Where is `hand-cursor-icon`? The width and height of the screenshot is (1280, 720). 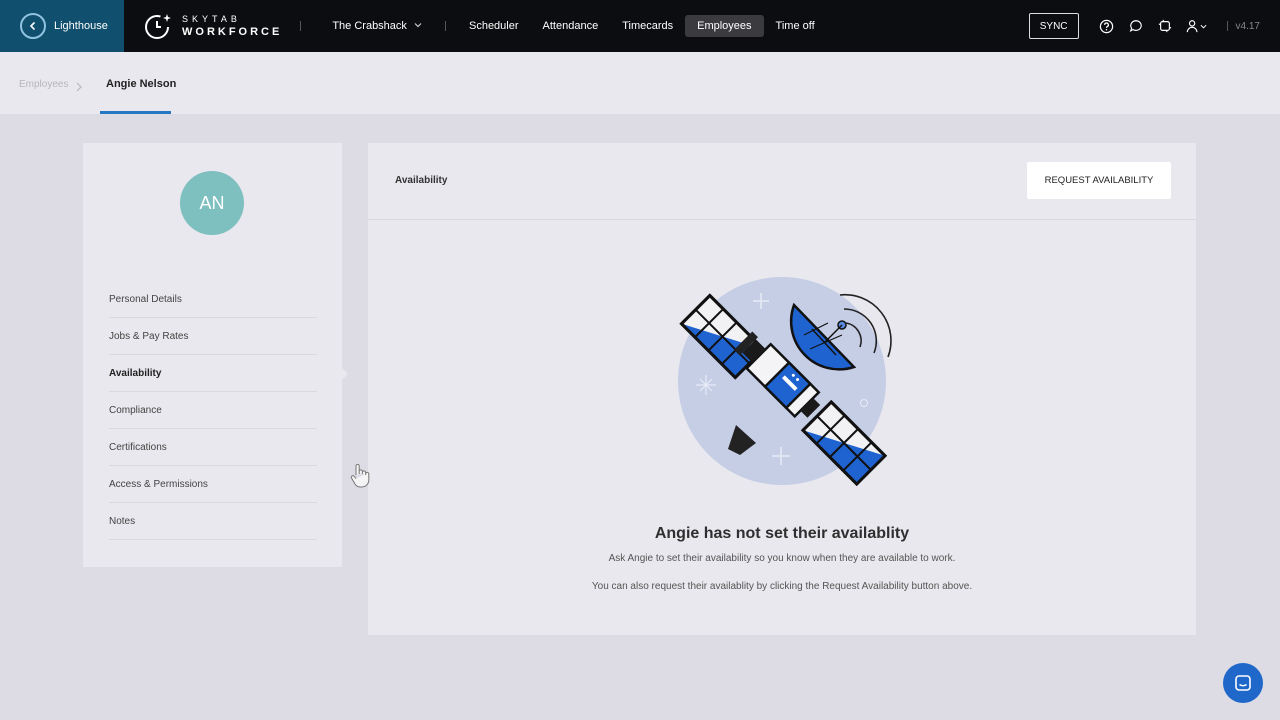 hand-cursor-icon is located at coordinates (360, 475).